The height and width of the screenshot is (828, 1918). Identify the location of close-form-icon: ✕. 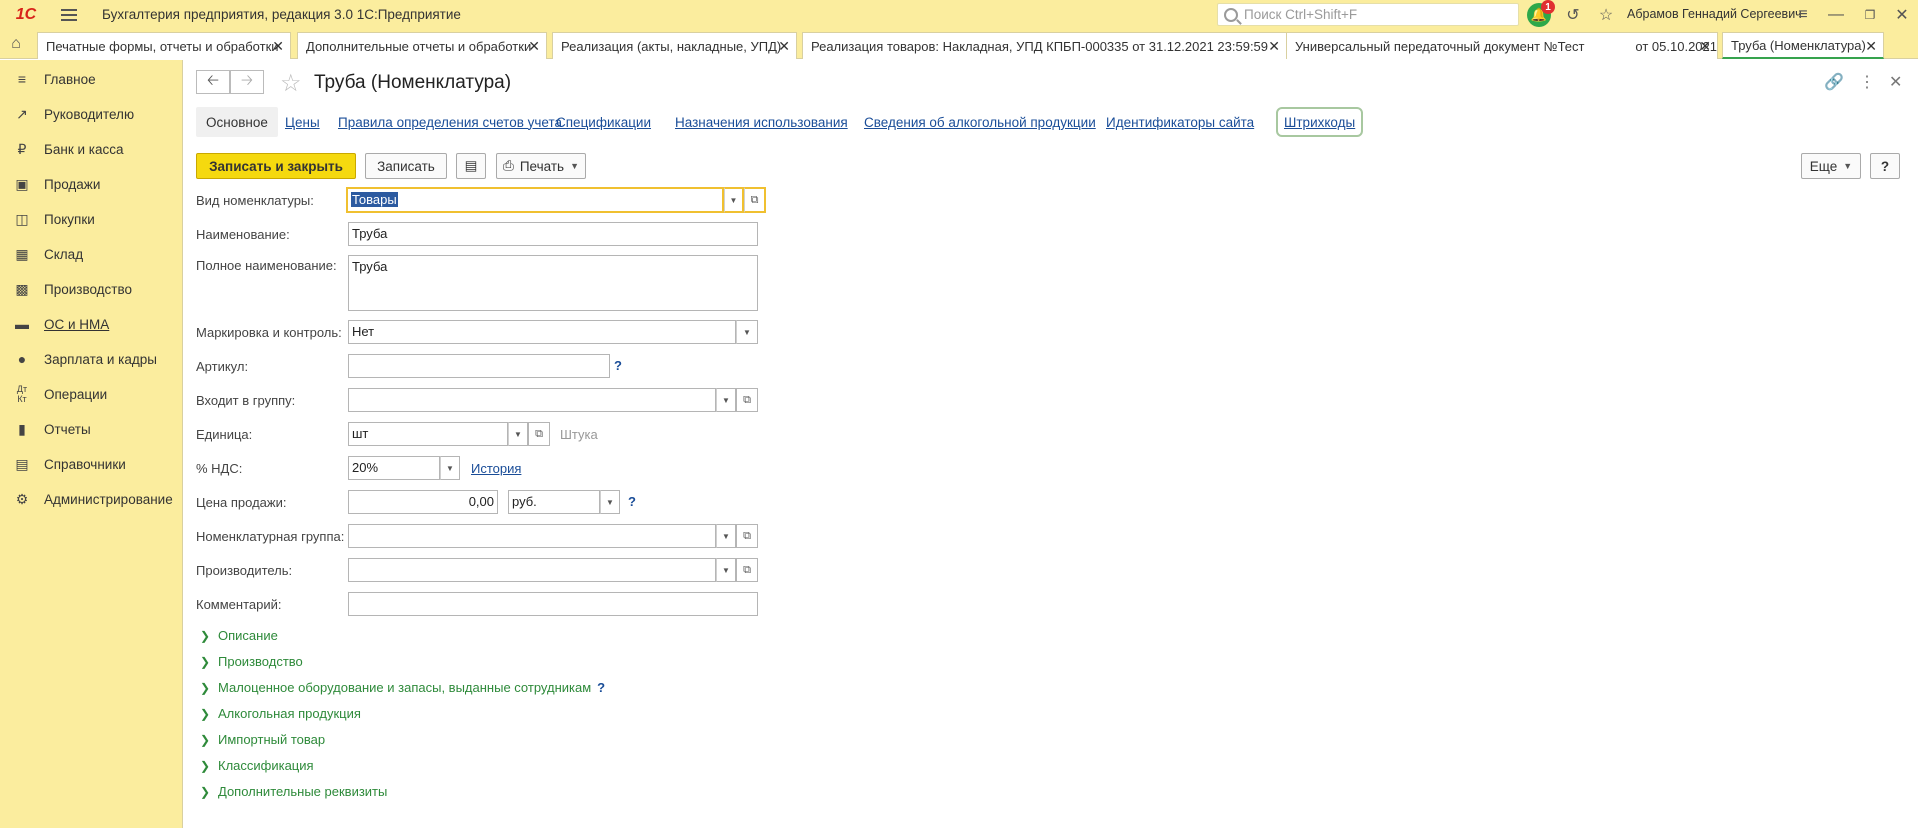
(1895, 82).